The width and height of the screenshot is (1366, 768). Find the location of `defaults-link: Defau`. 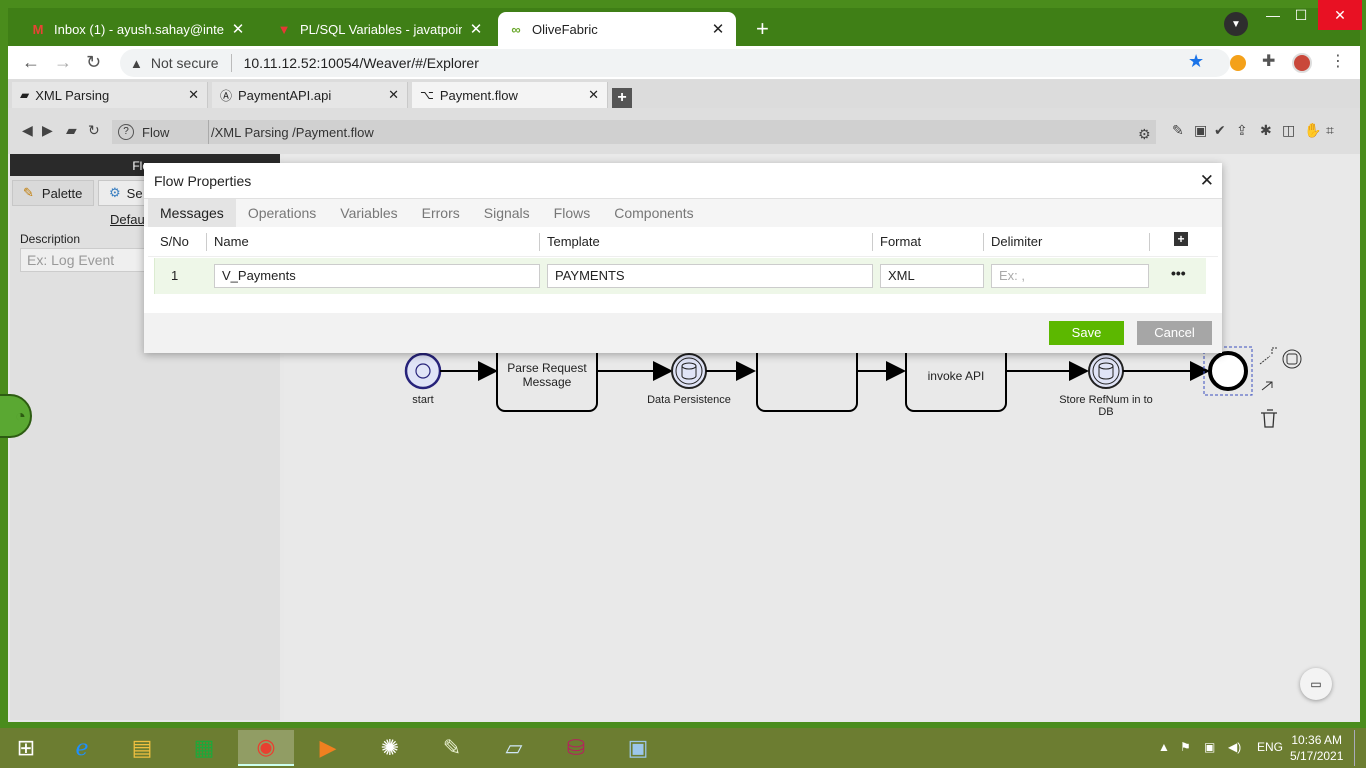

defaults-link: Defau is located at coordinates (127, 219).